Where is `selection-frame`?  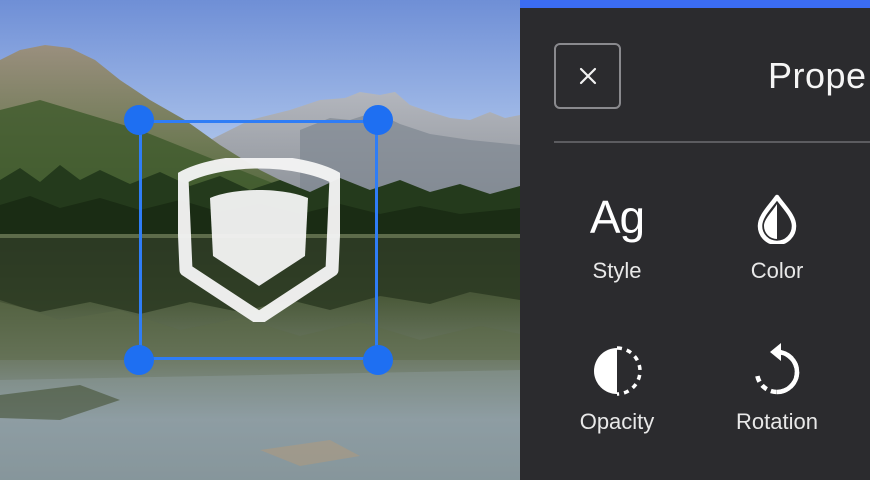 selection-frame is located at coordinates (258, 240).